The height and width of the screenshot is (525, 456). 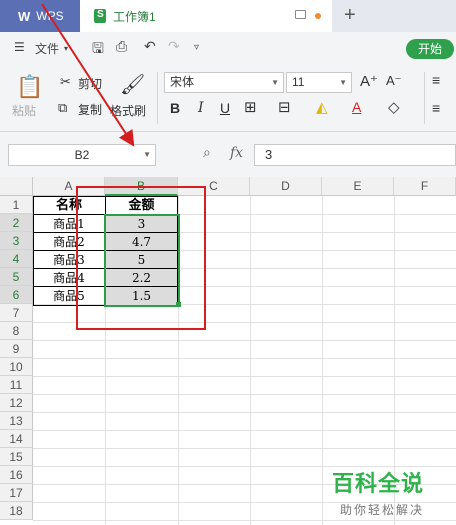 I want to click on watermark: 百科全说 助你轻松解决, so click(x=378, y=492).